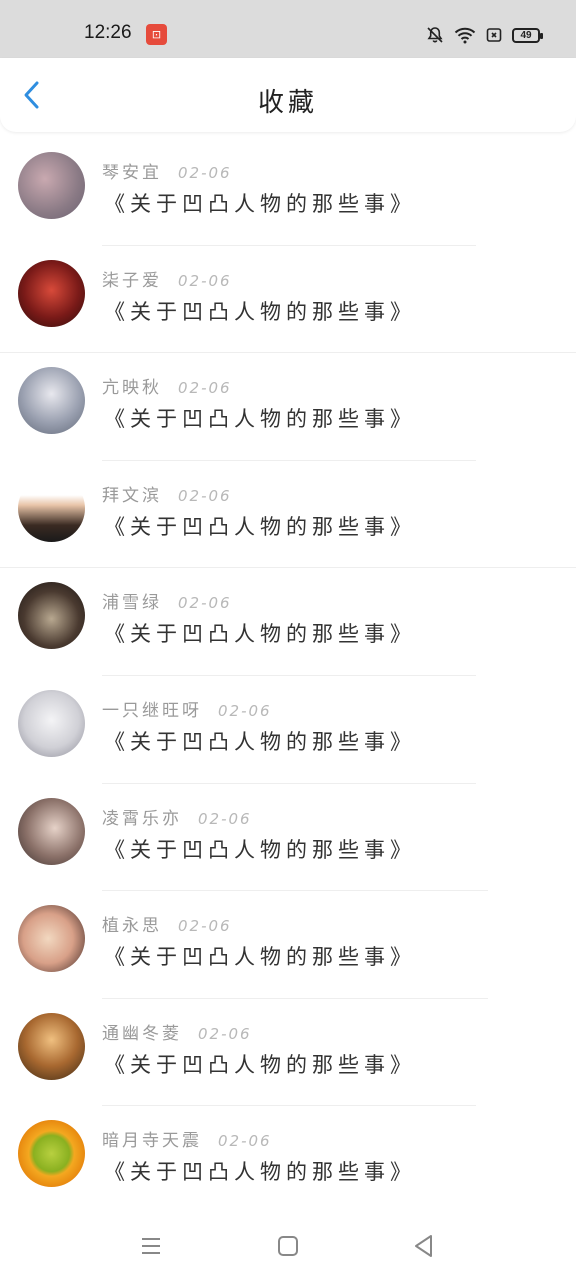 The height and width of the screenshot is (1280, 576). Describe the element at coordinates (132, 493) in the screenshot. I see `username: 拜文滨` at that location.